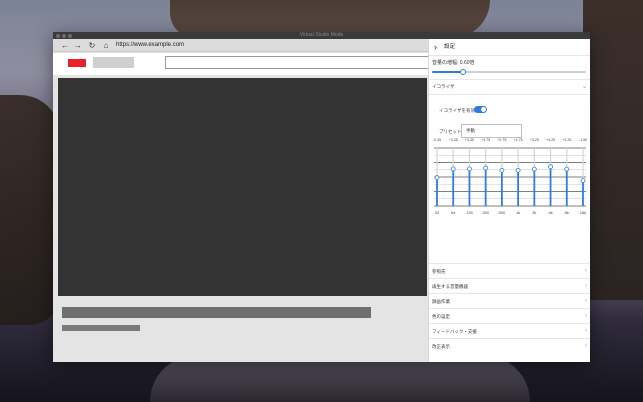  Describe the element at coordinates (485, 140) in the screenshot. I see `eq-value-label: +3.75` at that location.